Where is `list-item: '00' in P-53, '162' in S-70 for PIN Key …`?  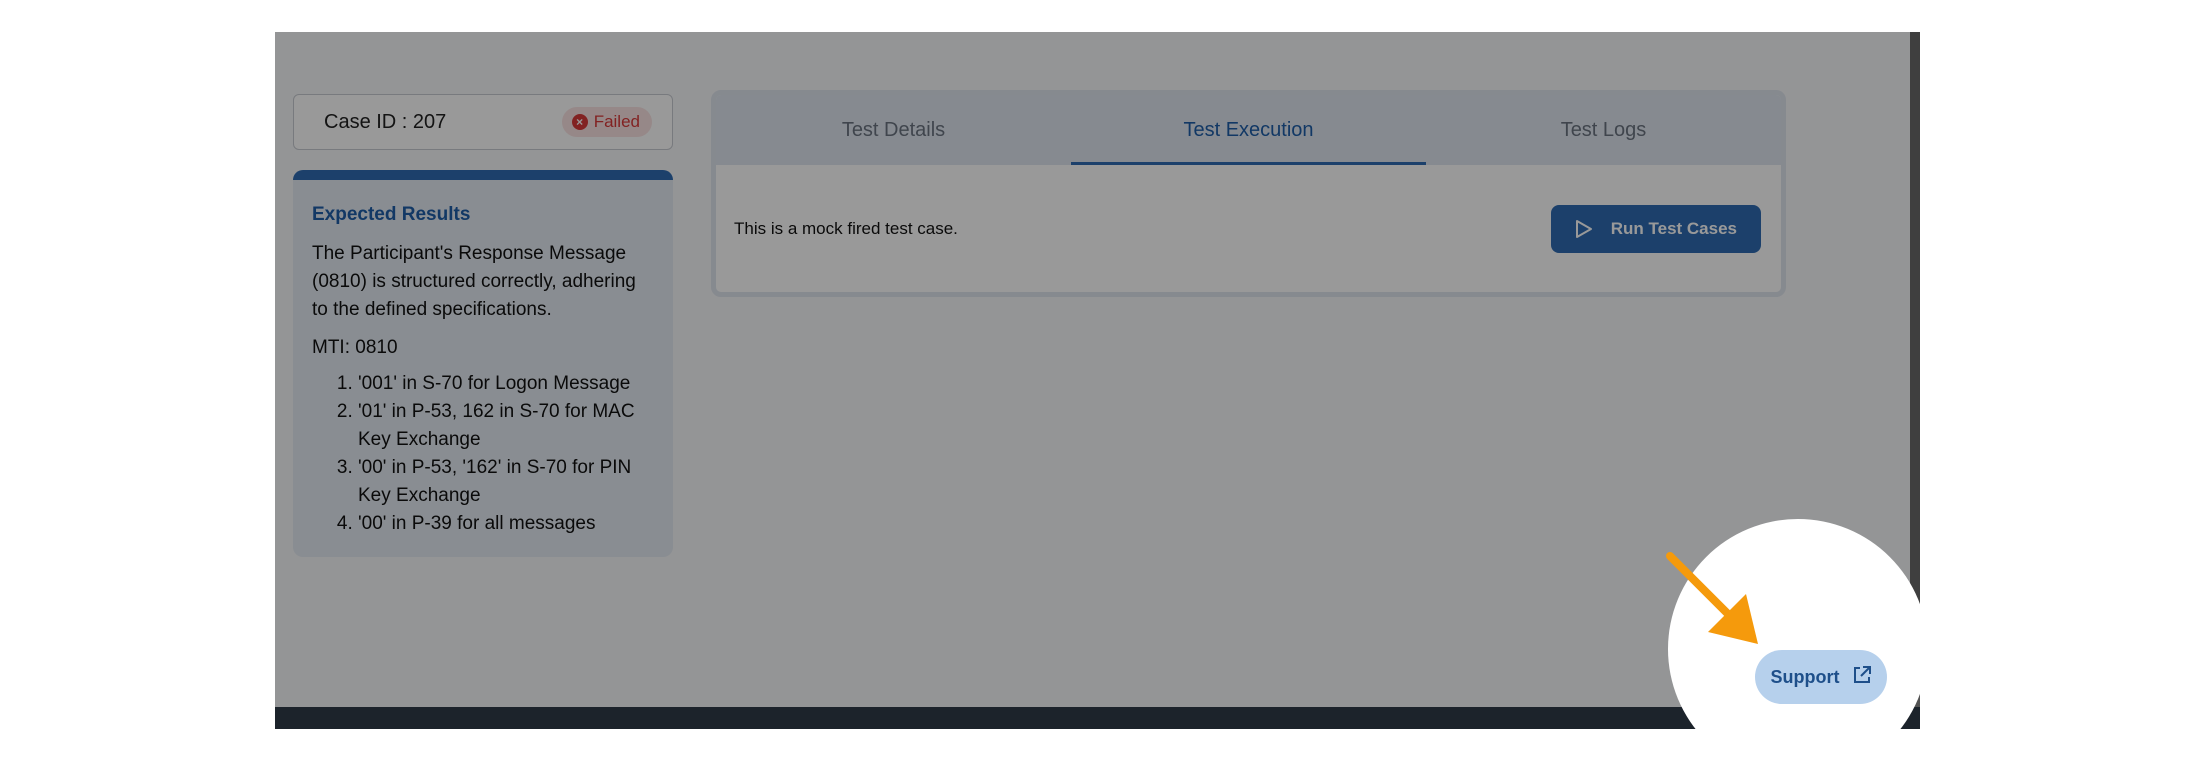 list-item: '00' in P-53, '162' in S-70 for PIN Key … is located at coordinates (506, 482).